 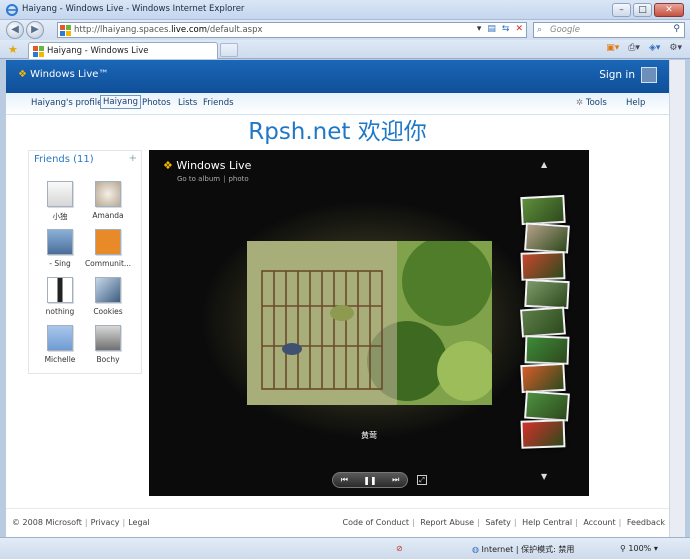 What do you see at coordinates (599, 522) in the screenshot?
I see `account-link: Account` at bounding box center [599, 522].